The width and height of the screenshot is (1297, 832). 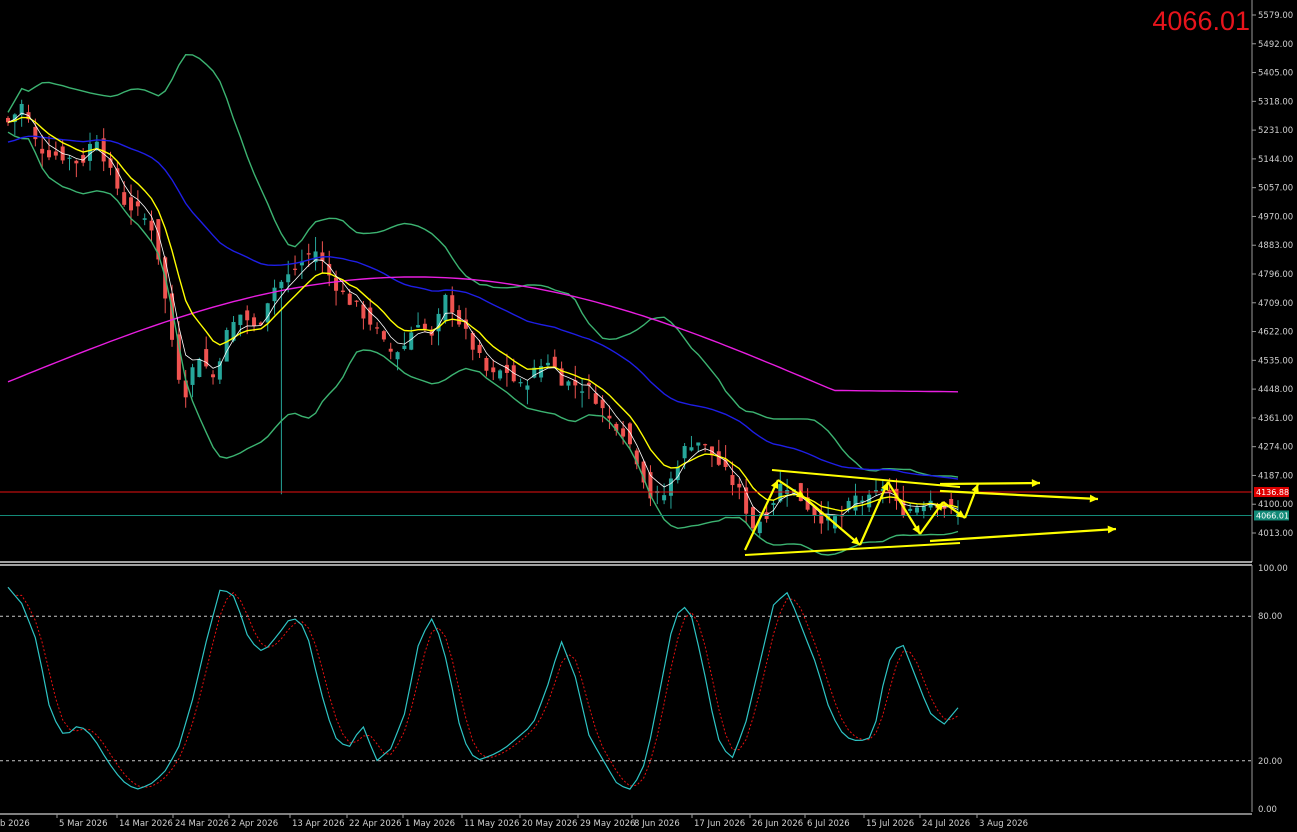 I want to click on price-tick-label: 5057.00, so click(x=1275, y=189).